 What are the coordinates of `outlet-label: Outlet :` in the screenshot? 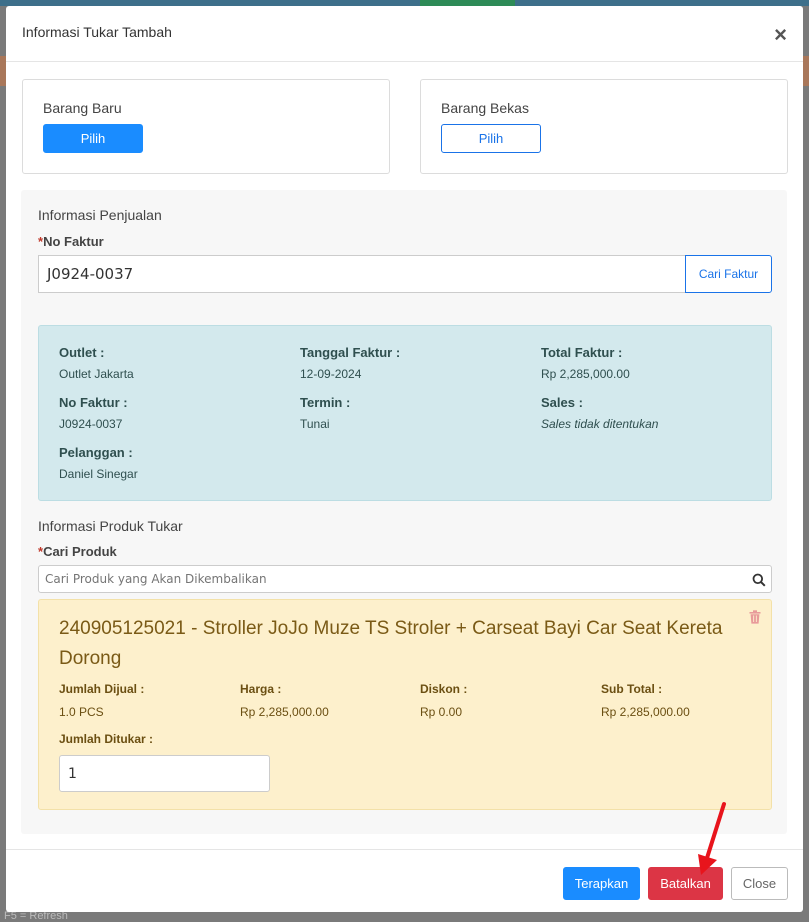 It's located at (82, 352).